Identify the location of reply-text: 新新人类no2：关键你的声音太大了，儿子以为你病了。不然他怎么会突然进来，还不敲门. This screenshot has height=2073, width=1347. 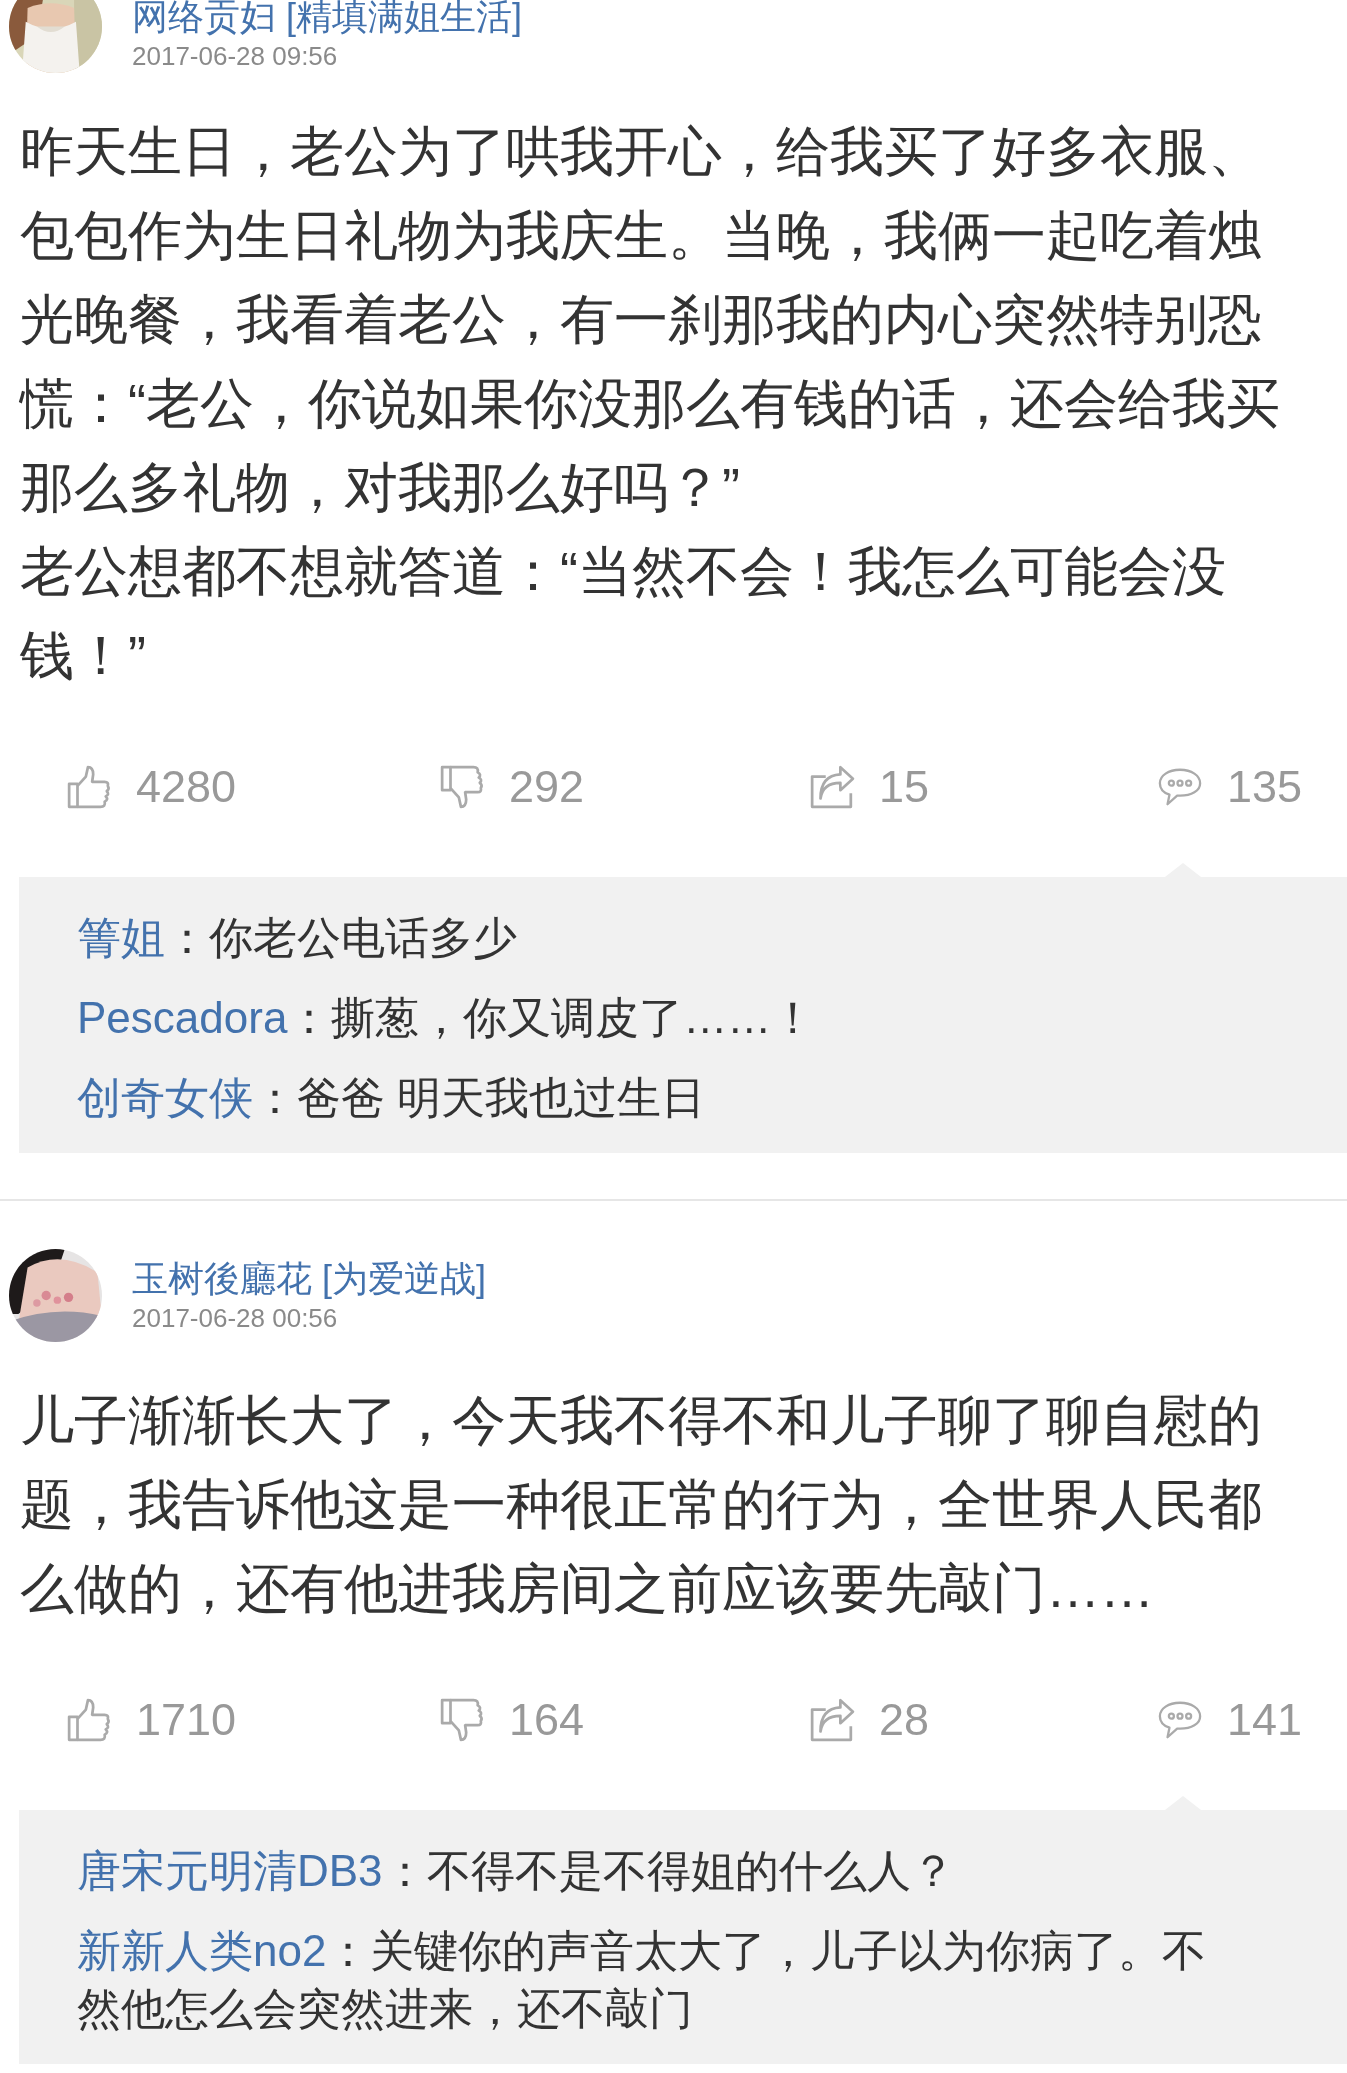
(642, 1980).